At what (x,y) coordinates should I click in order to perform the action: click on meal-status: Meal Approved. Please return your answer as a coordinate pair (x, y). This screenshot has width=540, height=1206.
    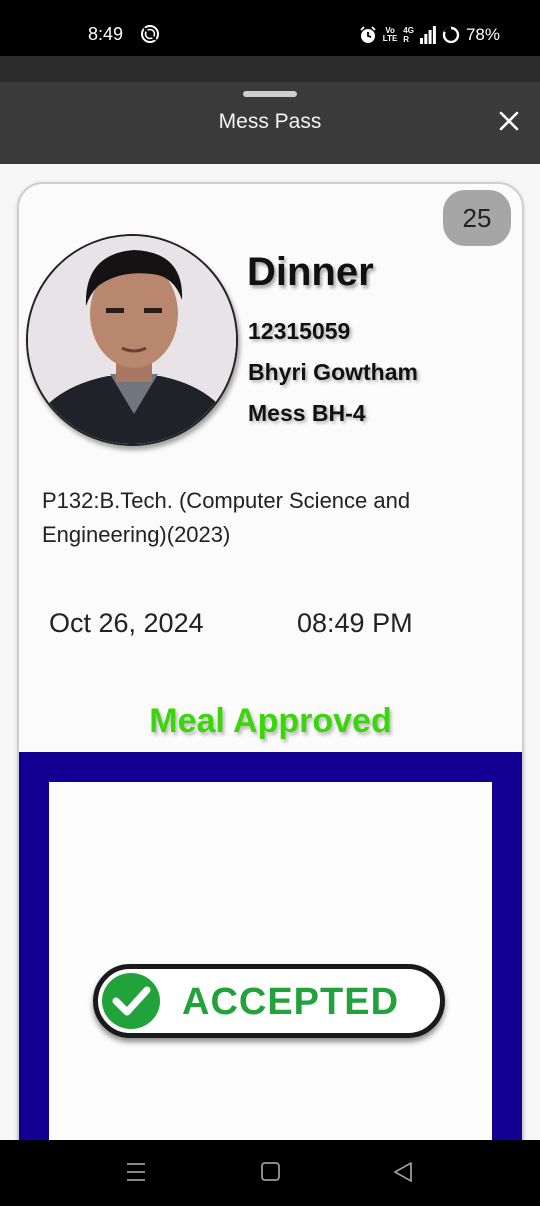
    Looking at the image, I should click on (270, 721).